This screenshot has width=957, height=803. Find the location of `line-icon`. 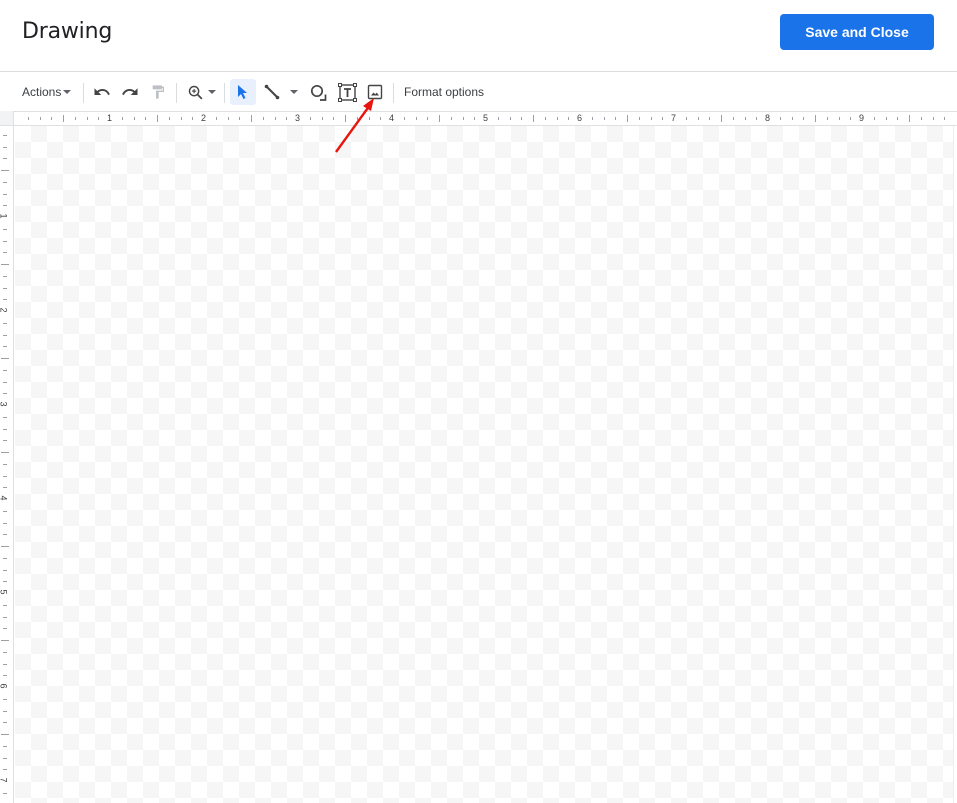

line-icon is located at coordinates (272, 92).